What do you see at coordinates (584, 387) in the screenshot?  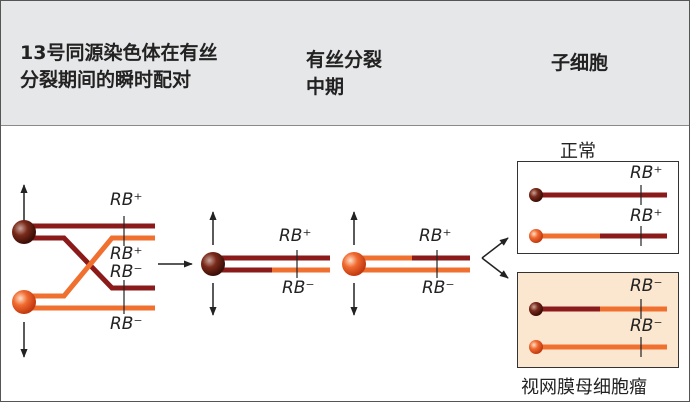 I see `caption-retinoblastoma: 视网膜母细胞瘤` at bounding box center [584, 387].